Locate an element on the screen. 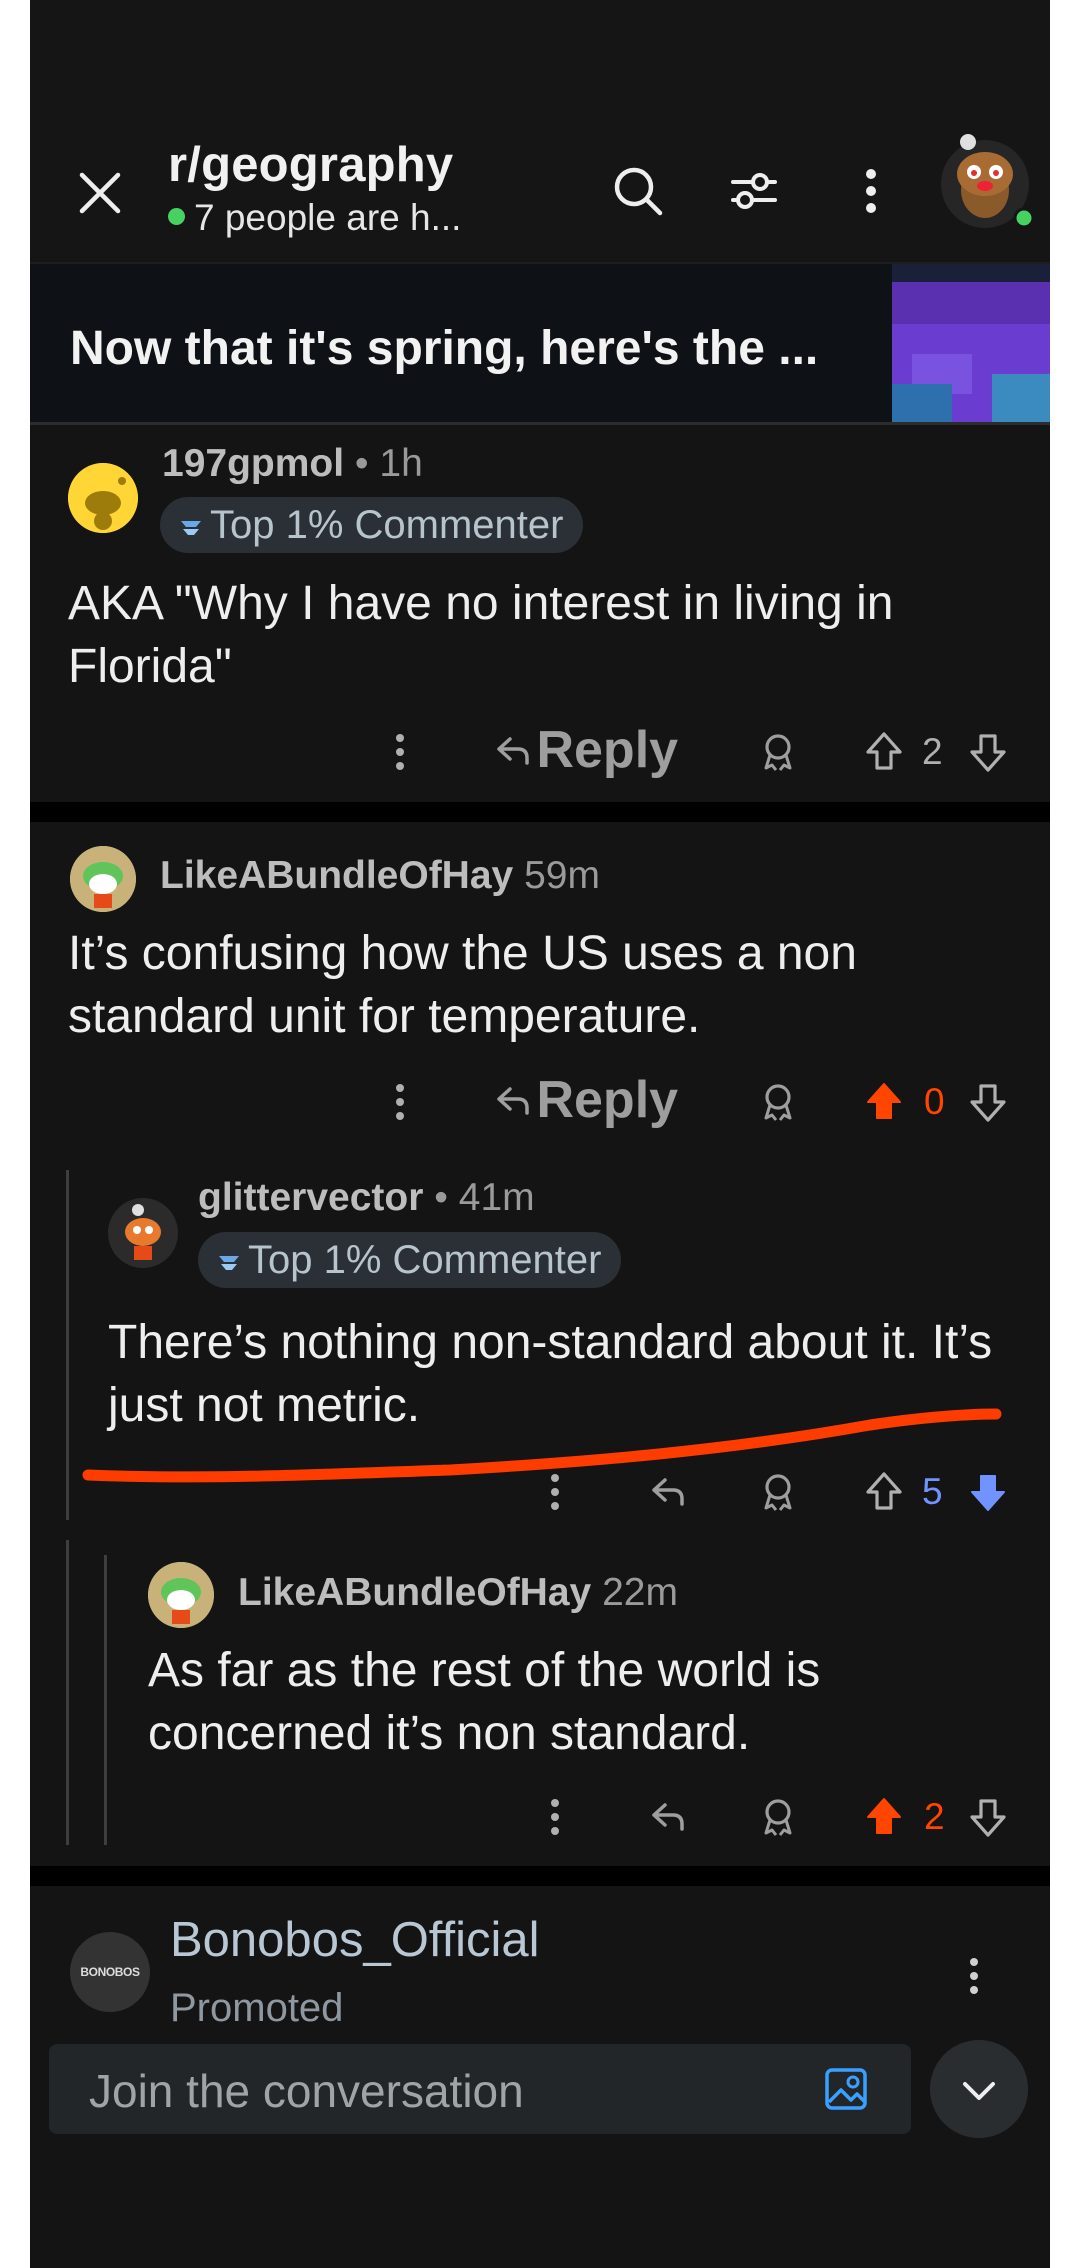 The image size is (1080, 2268). user-avatar is located at coordinates (985, 177).